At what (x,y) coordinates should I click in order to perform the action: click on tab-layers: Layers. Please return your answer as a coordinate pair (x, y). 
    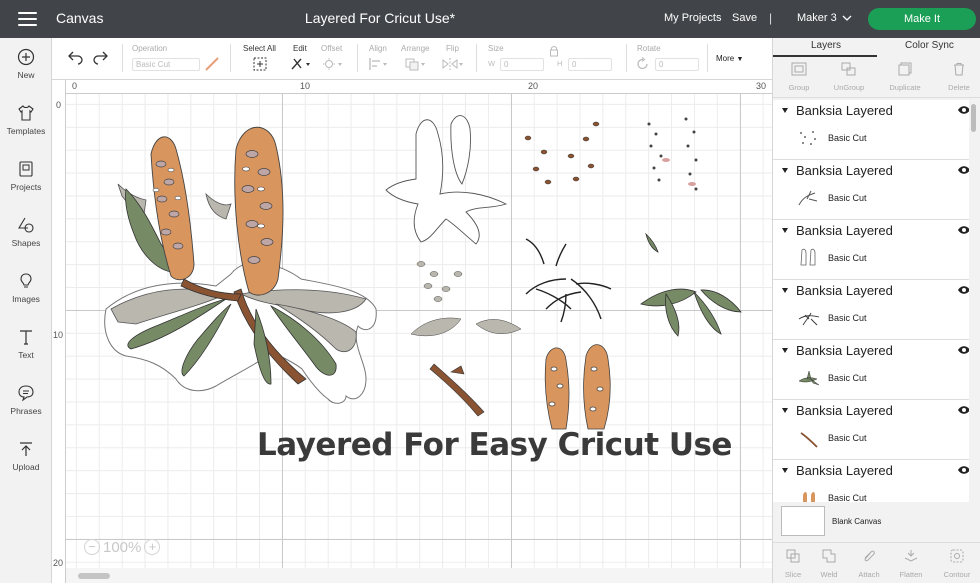
    Looking at the image, I should click on (826, 45).